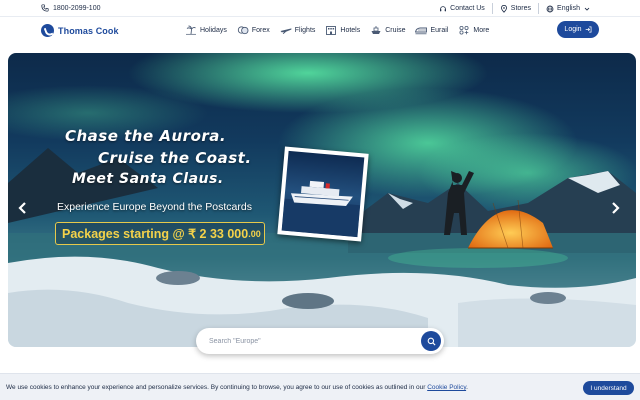 The height and width of the screenshot is (400, 640). I want to click on cruise-icon, so click(376, 30).